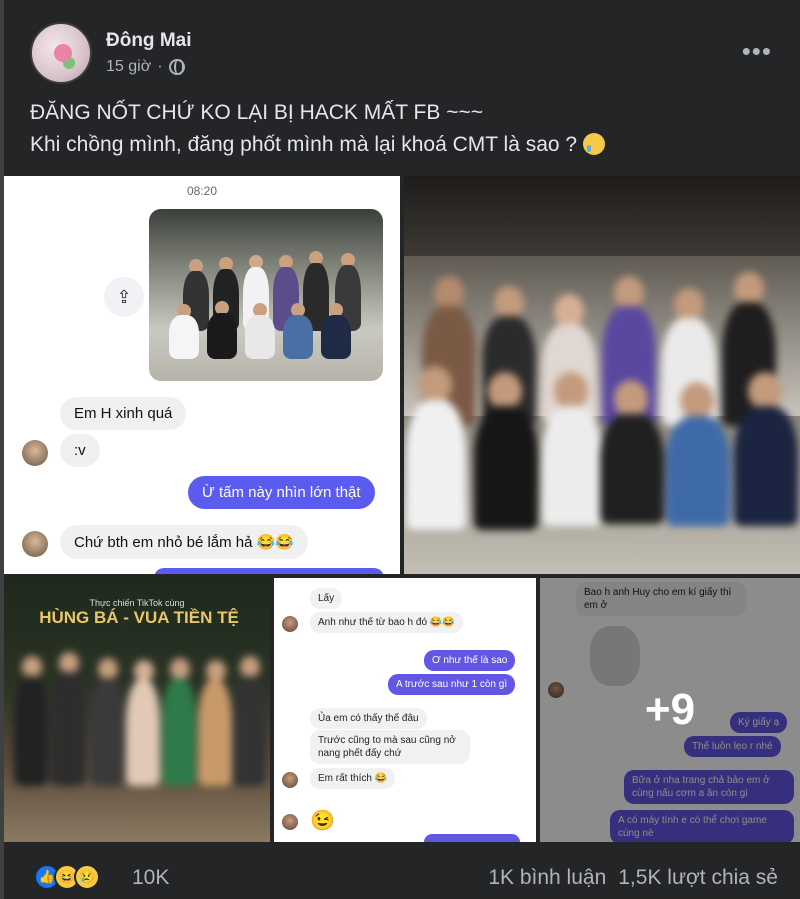  Describe the element at coordinates (184, 542) in the screenshot. I see `chat-message-in: Chứ bth em nhỏ bé lắm hả 😂😂` at that location.